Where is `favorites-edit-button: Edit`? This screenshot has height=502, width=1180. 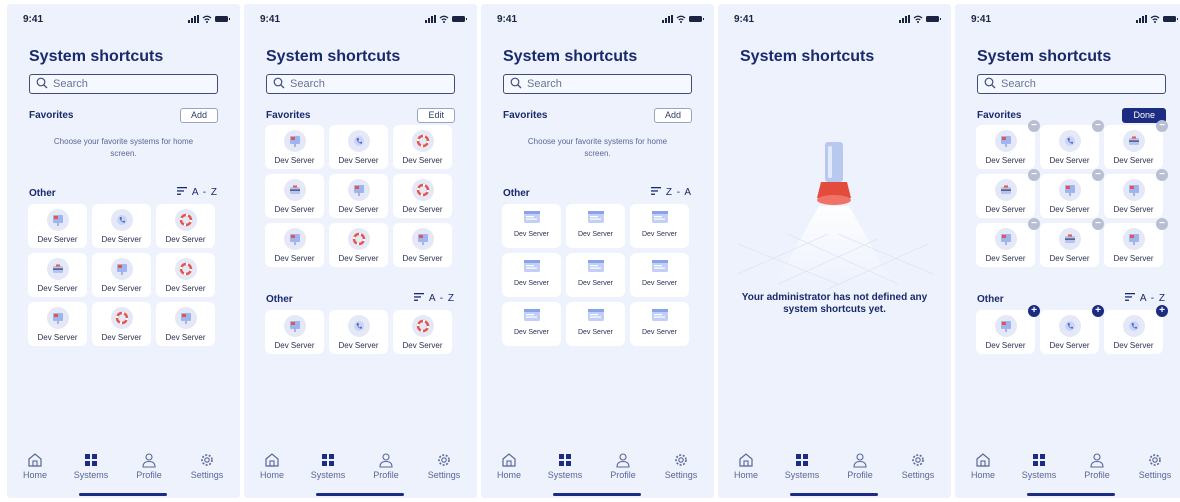 favorites-edit-button: Edit is located at coordinates (436, 115).